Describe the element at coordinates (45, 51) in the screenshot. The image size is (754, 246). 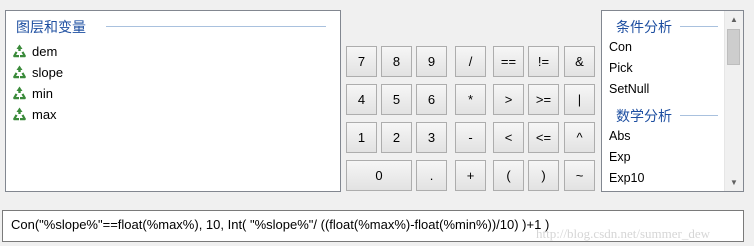
I see `layer-label: dem` at that location.